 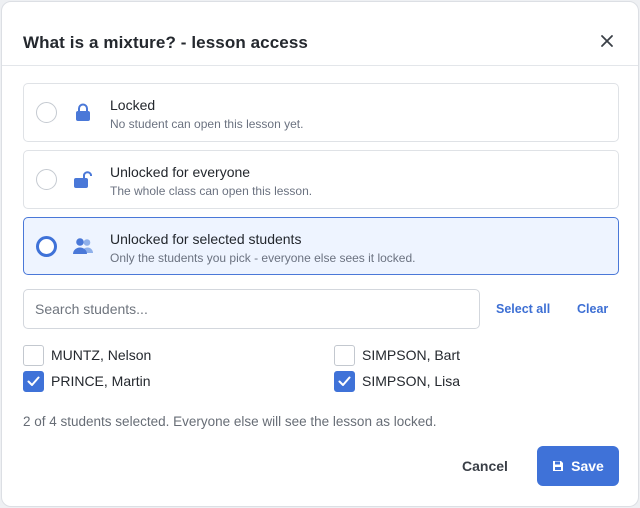 What do you see at coordinates (101, 355) in the screenshot?
I see `student-name: MUNTZ, Nelson` at bounding box center [101, 355].